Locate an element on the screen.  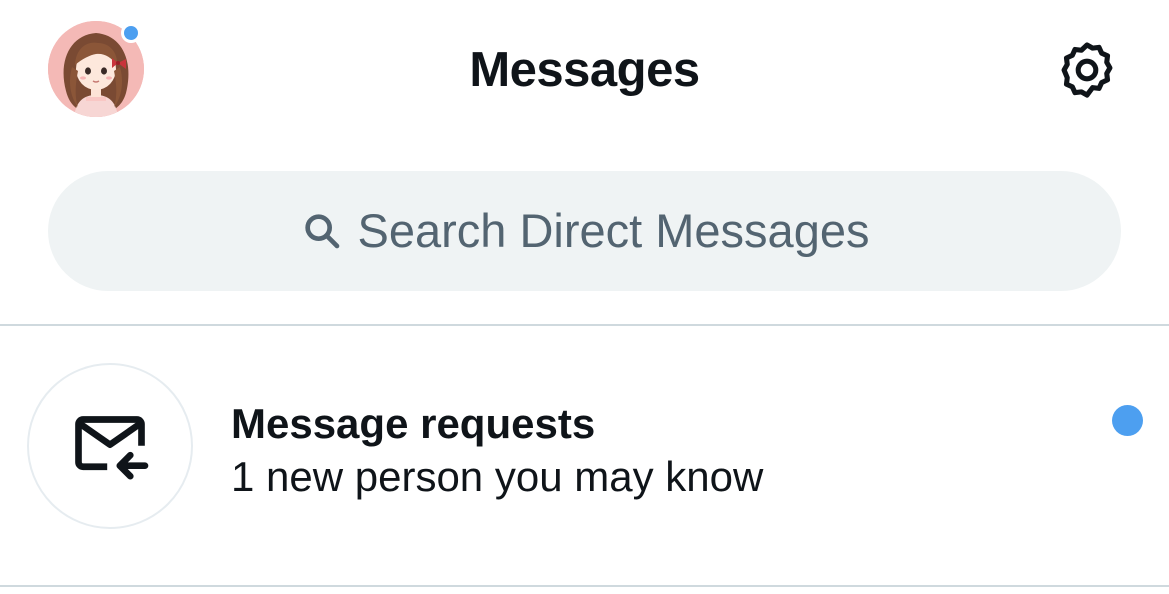
search-icon is located at coordinates (322, 231).